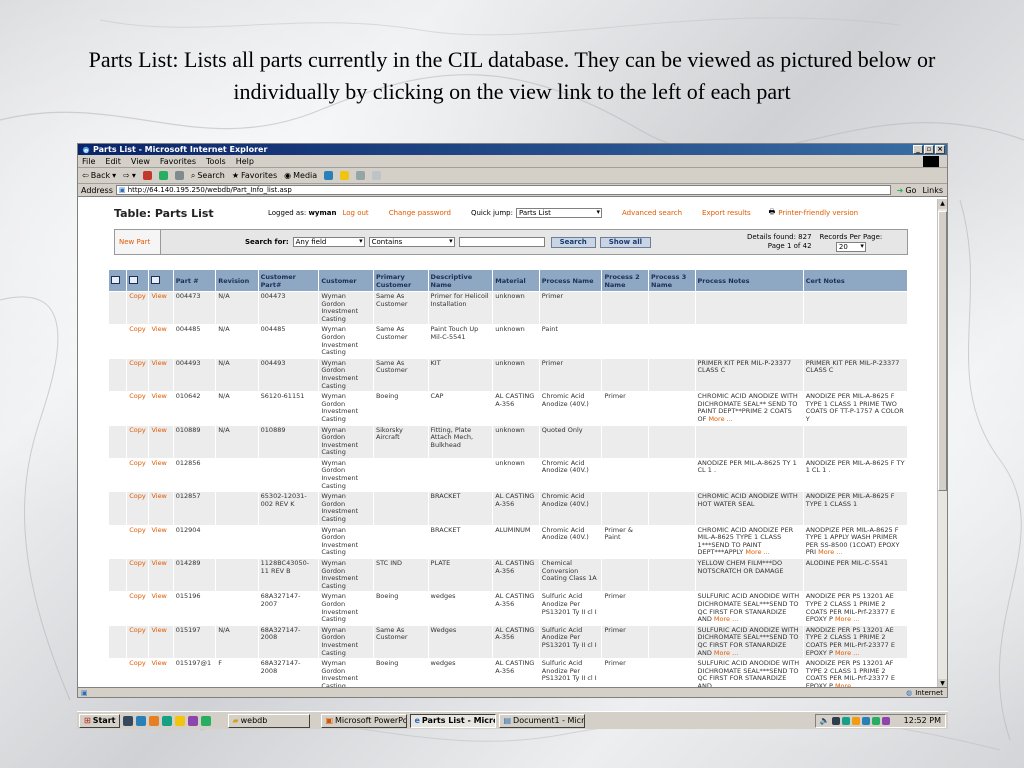 The width and height of the screenshot is (1024, 768). I want to click on media-player-icon, so click(193, 720).